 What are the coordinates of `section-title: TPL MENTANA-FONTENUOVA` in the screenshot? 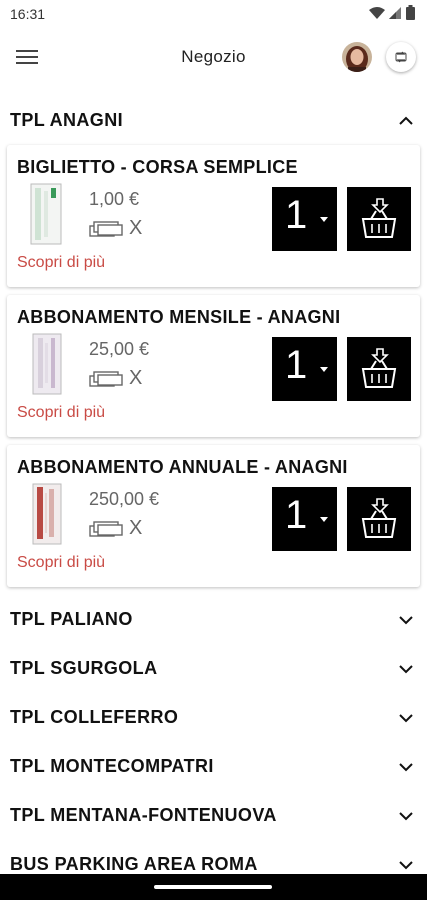 It's located at (143, 815).